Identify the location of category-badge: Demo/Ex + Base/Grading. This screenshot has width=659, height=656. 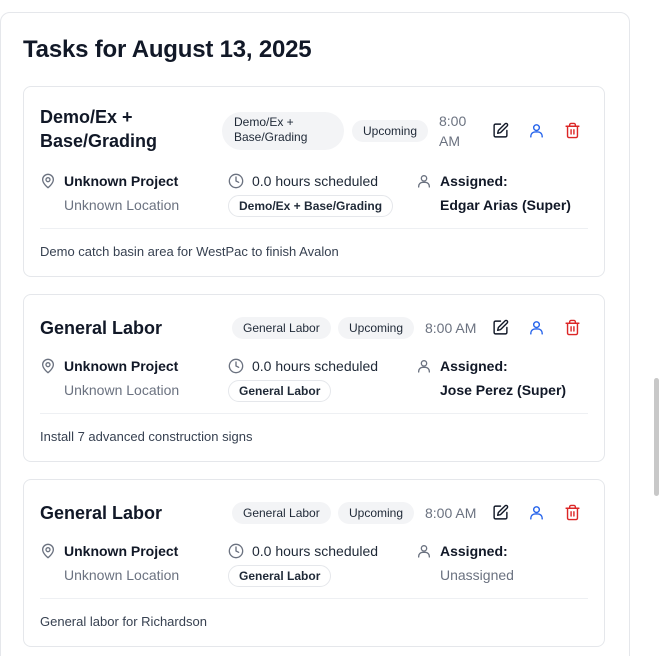
(283, 131).